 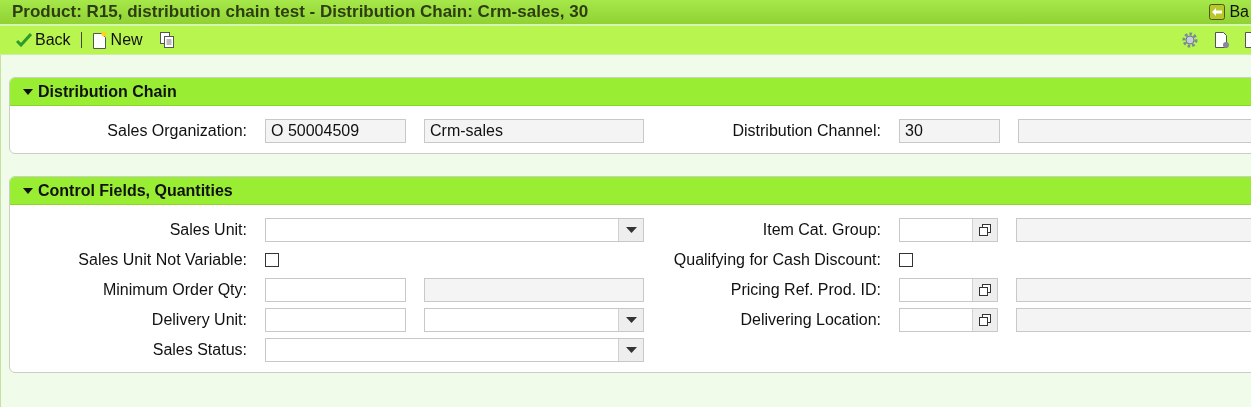 What do you see at coordinates (162, 260) in the screenshot?
I see `field-label: Sales Unit Not Variable:` at bounding box center [162, 260].